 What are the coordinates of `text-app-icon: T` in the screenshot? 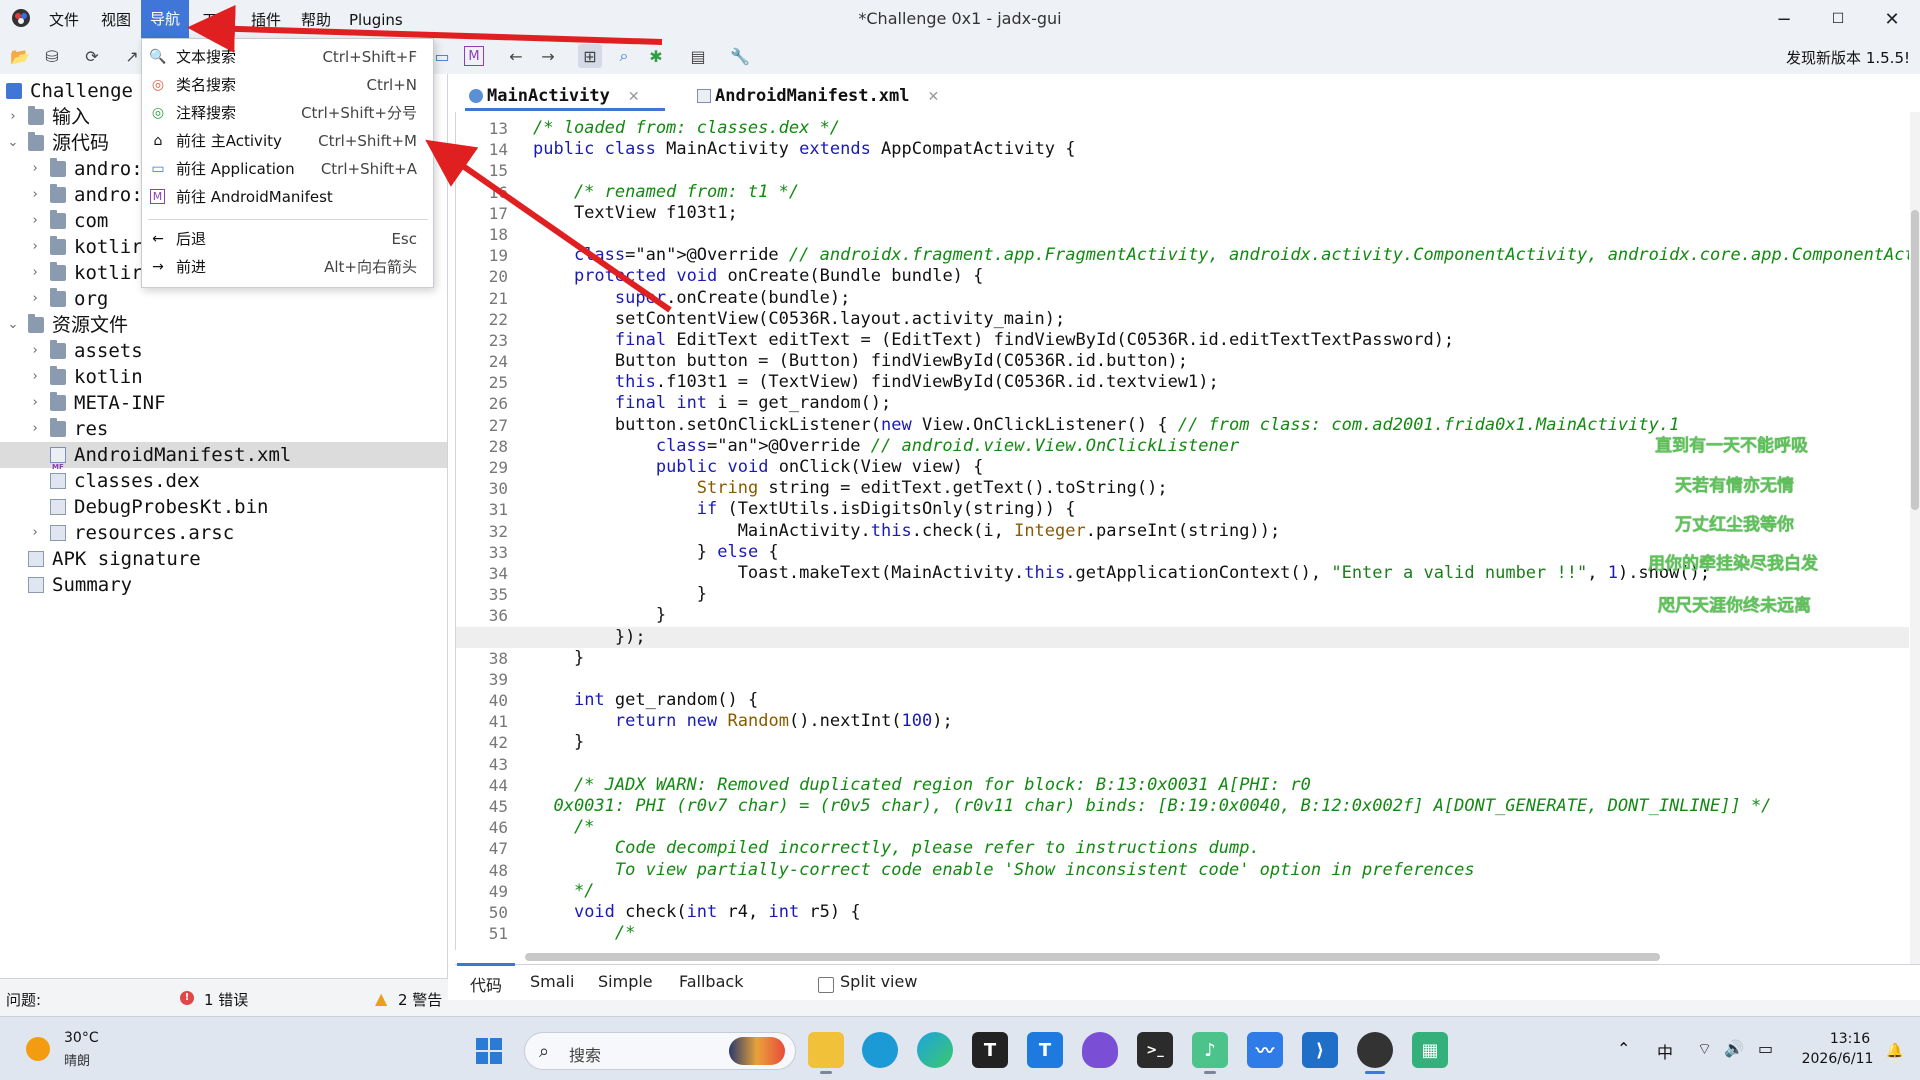 It's located at (1045, 1050).